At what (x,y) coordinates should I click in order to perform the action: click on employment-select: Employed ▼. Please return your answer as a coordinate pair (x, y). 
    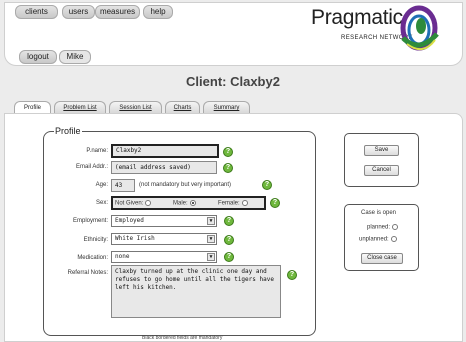
    Looking at the image, I should click on (164, 221).